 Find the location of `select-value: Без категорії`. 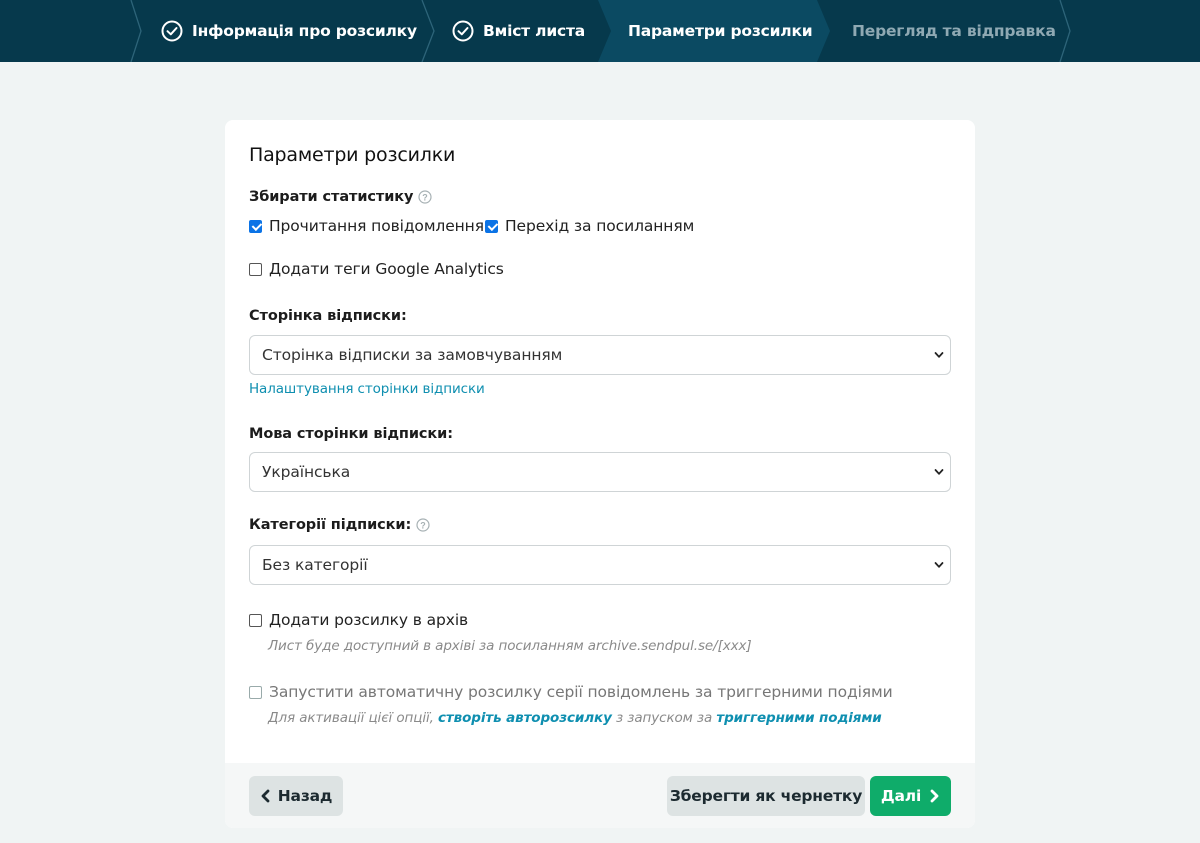

select-value: Без категорії is located at coordinates (315, 565).